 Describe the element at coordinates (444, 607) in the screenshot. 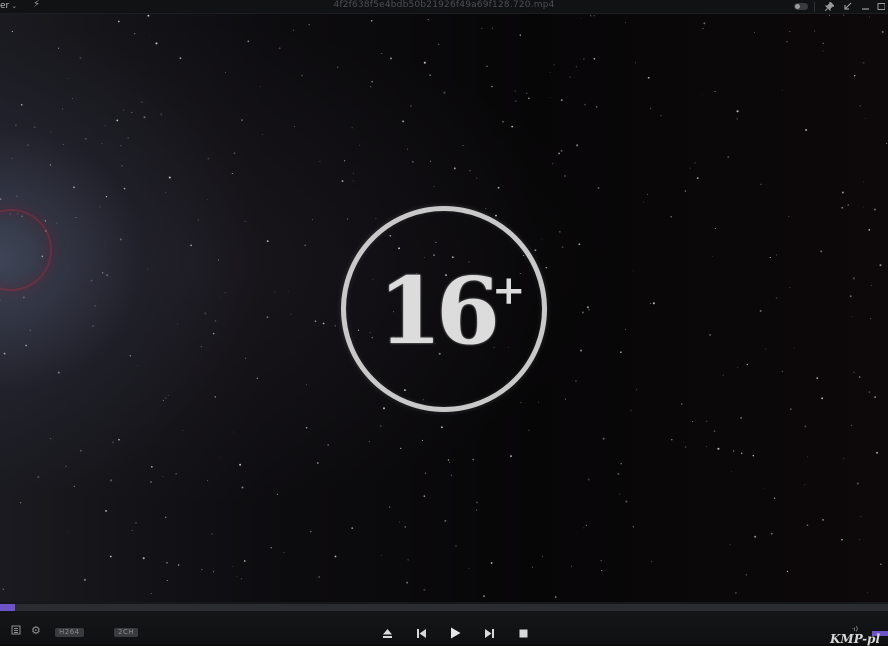

I see `seek-bar` at that location.